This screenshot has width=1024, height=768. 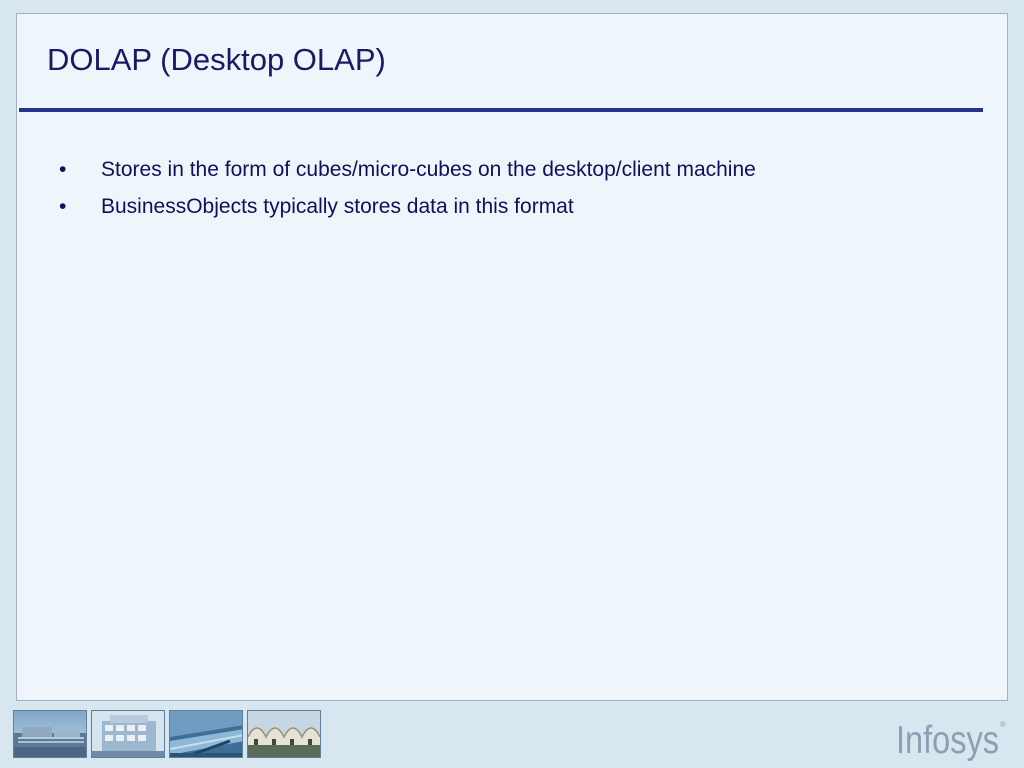 What do you see at coordinates (947, 740) in the screenshot?
I see `logo-wordmark: Infosys` at bounding box center [947, 740].